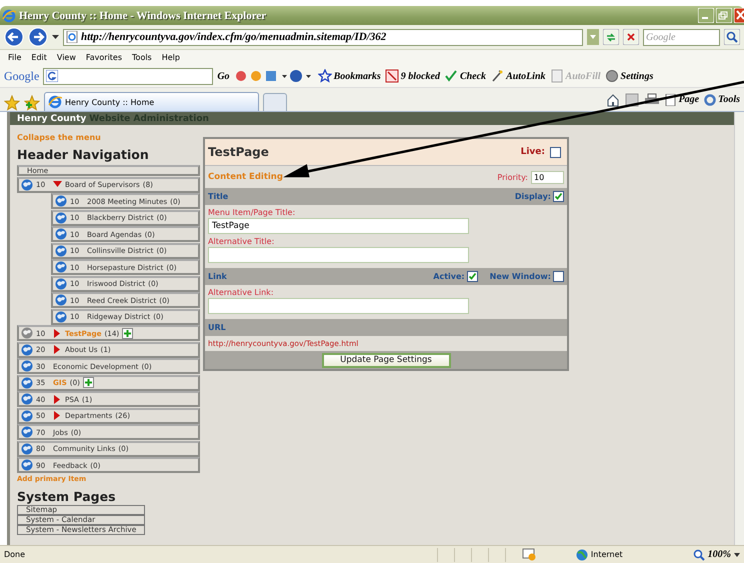 This screenshot has height=563, width=744. Describe the element at coordinates (449, 276) in the screenshot. I see `option-label: Active:` at that location.